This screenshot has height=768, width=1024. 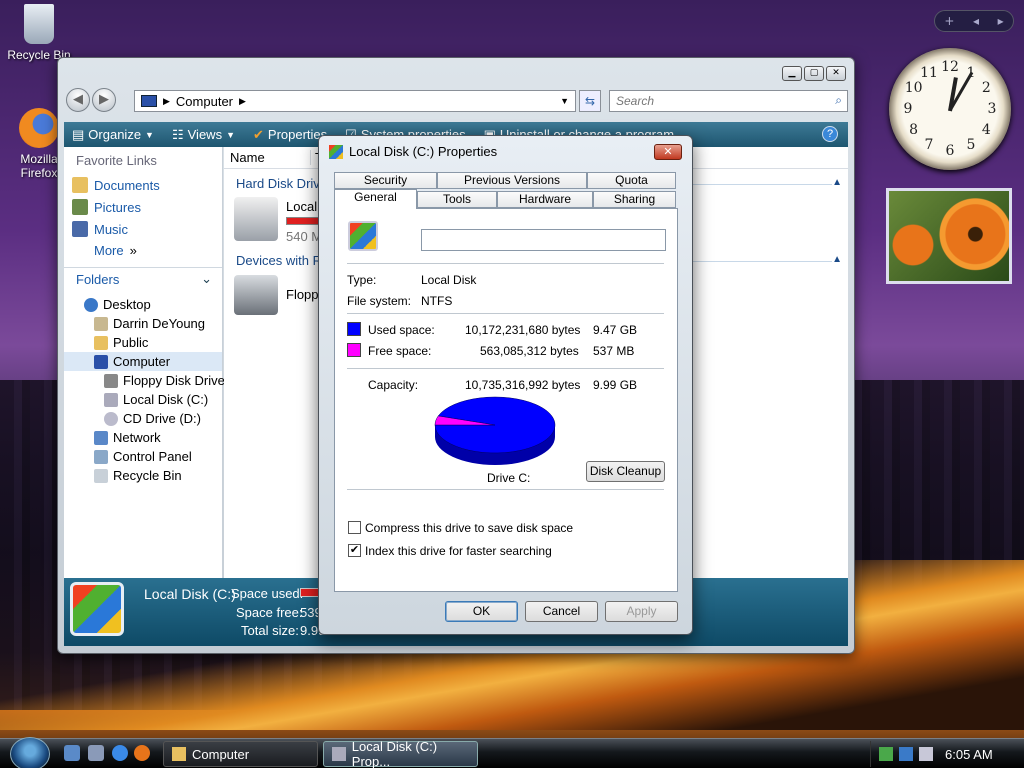 What do you see at coordinates (256, 295) in the screenshot?
I see `floppy-drive-icon` at bounding box center [256, 295].